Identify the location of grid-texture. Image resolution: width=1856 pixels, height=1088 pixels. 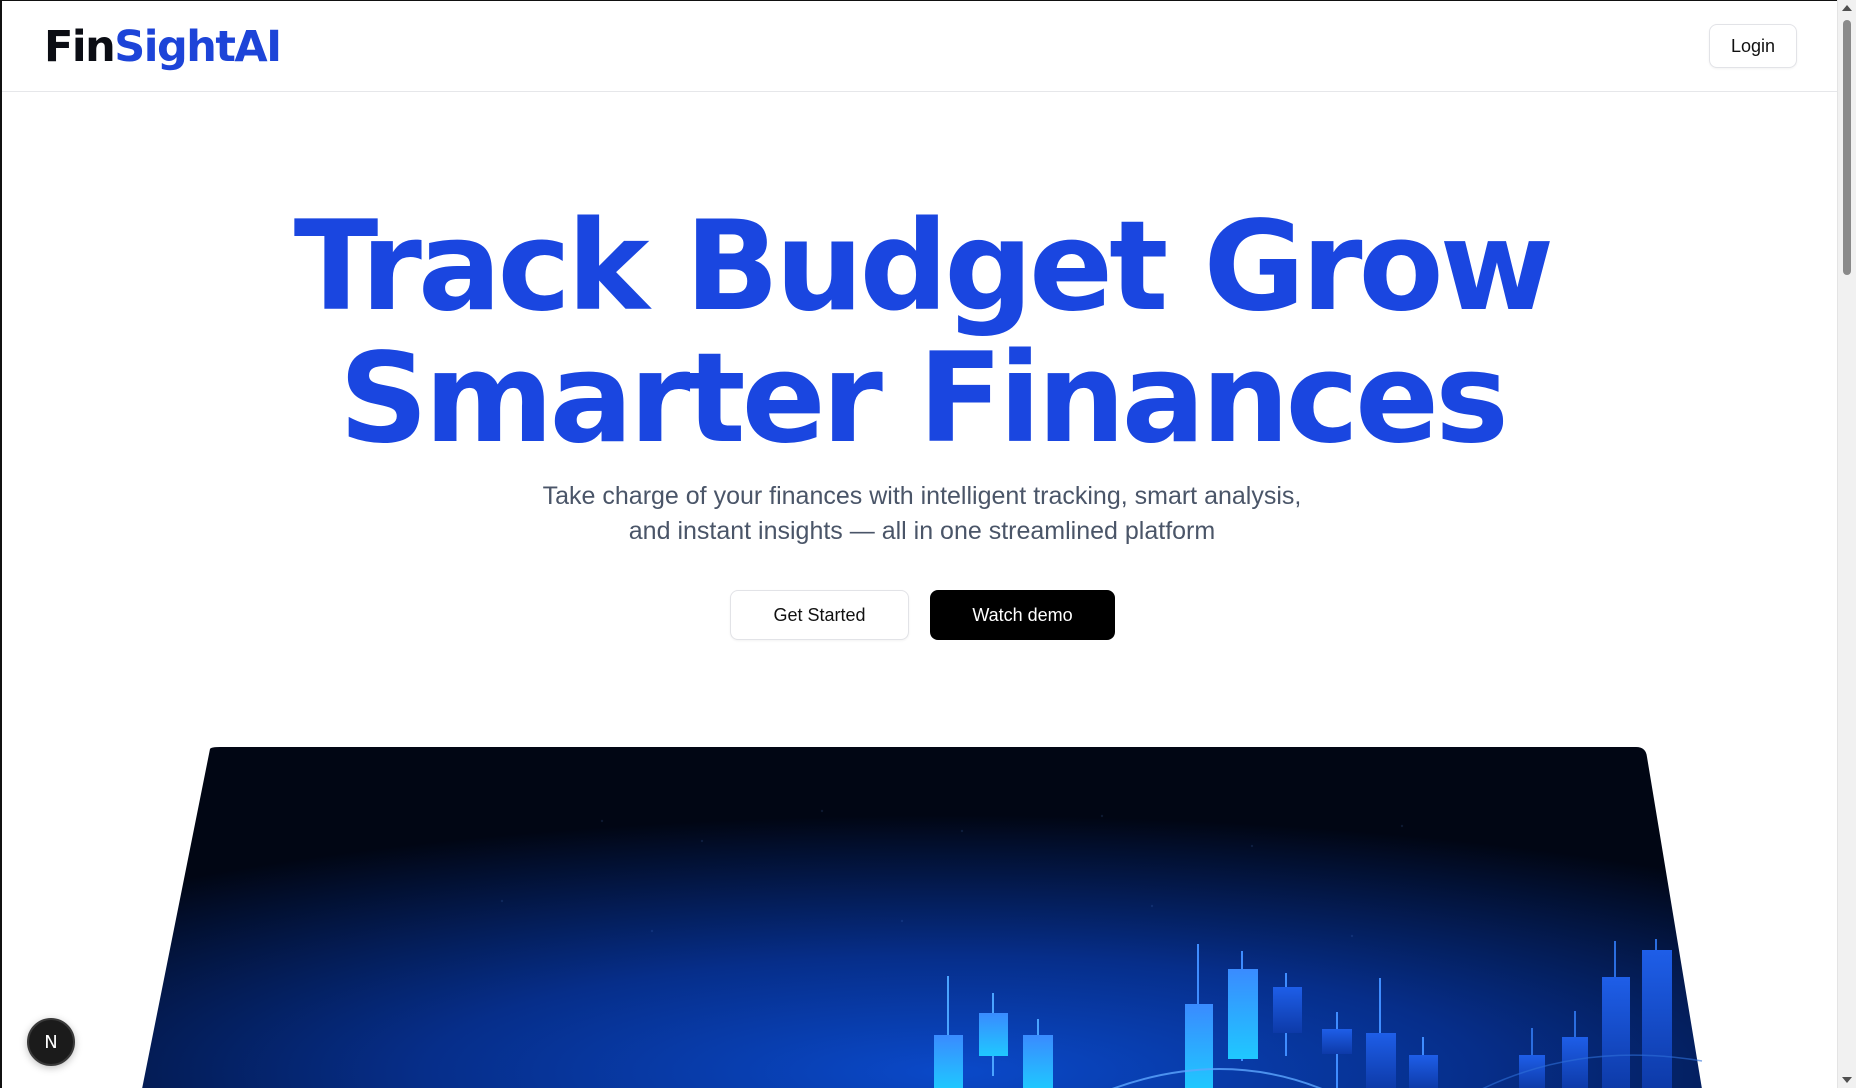
(952, 873).